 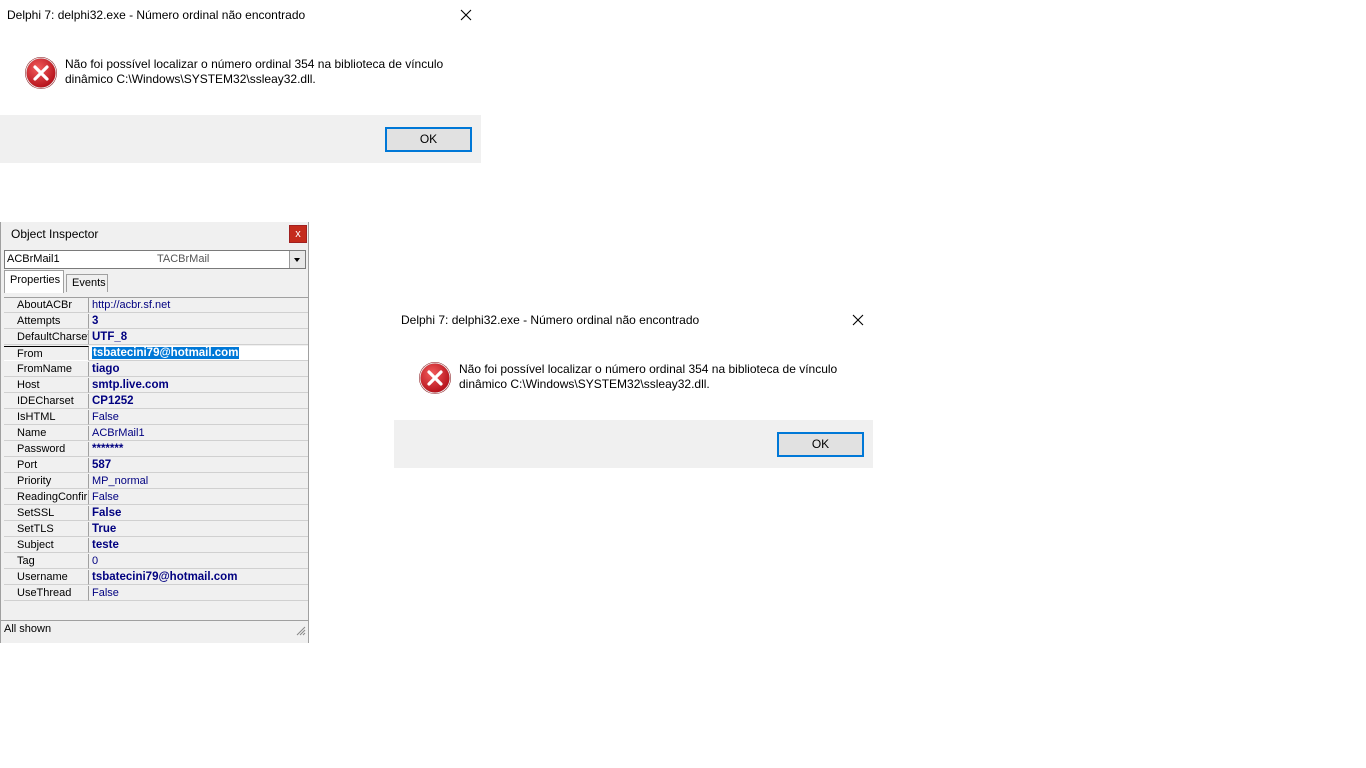 I want to click on object-name: ACBrMail1, so click(x=33, y=259).